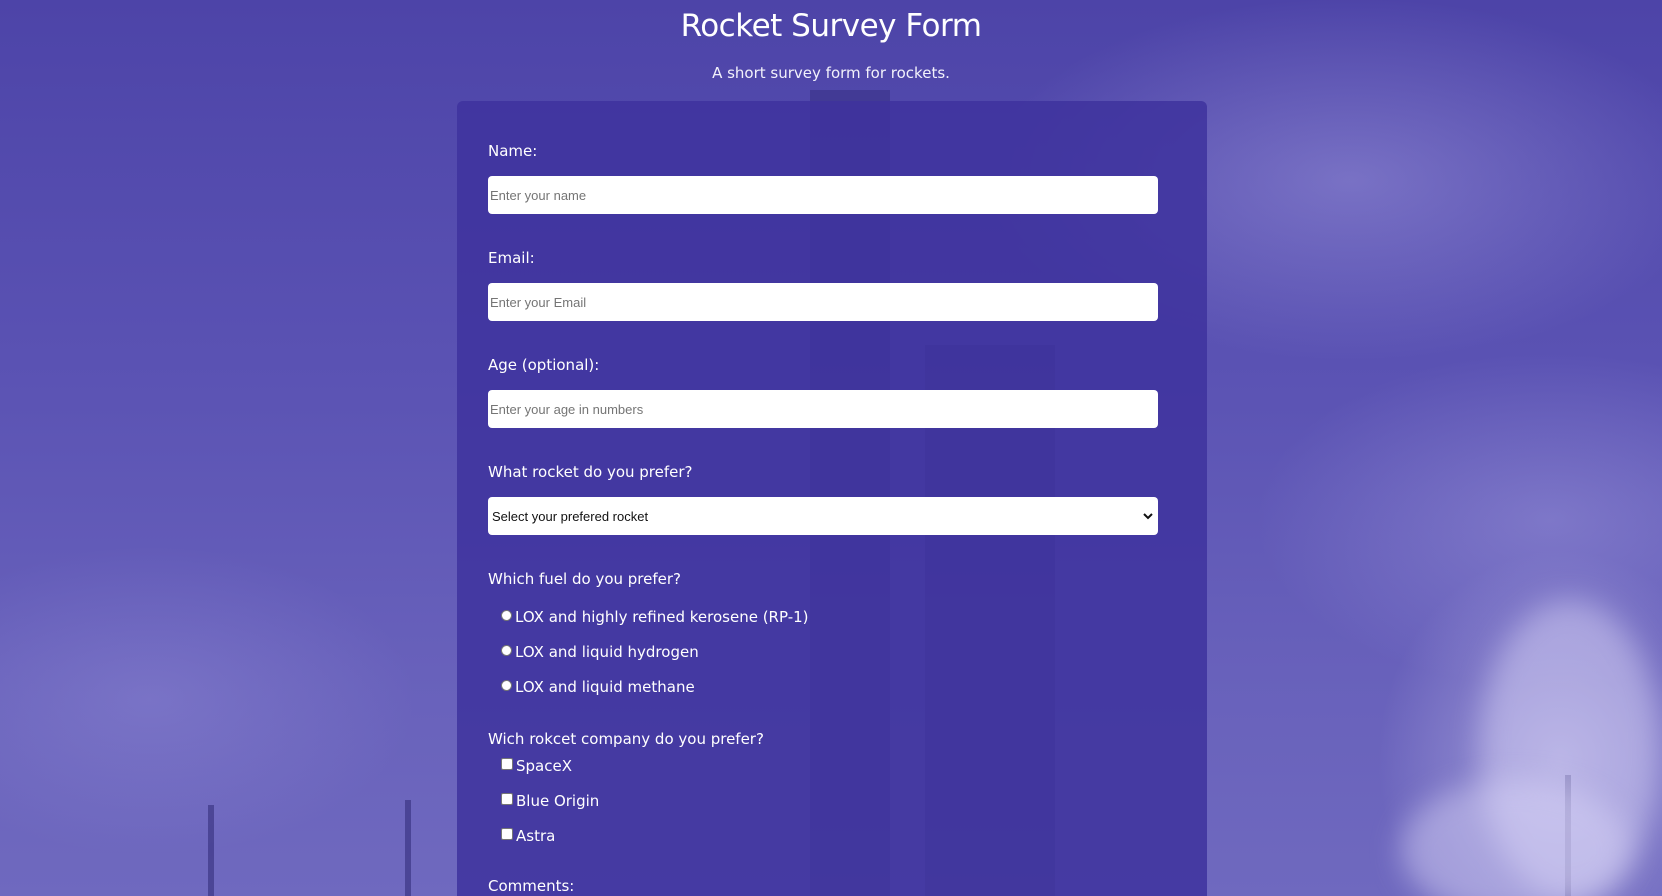  What do you see at coordinates (570, 516) in the screenshot?
I see `rocket-select-value: Select your prefered rocket` at bounding box center [570, 516].